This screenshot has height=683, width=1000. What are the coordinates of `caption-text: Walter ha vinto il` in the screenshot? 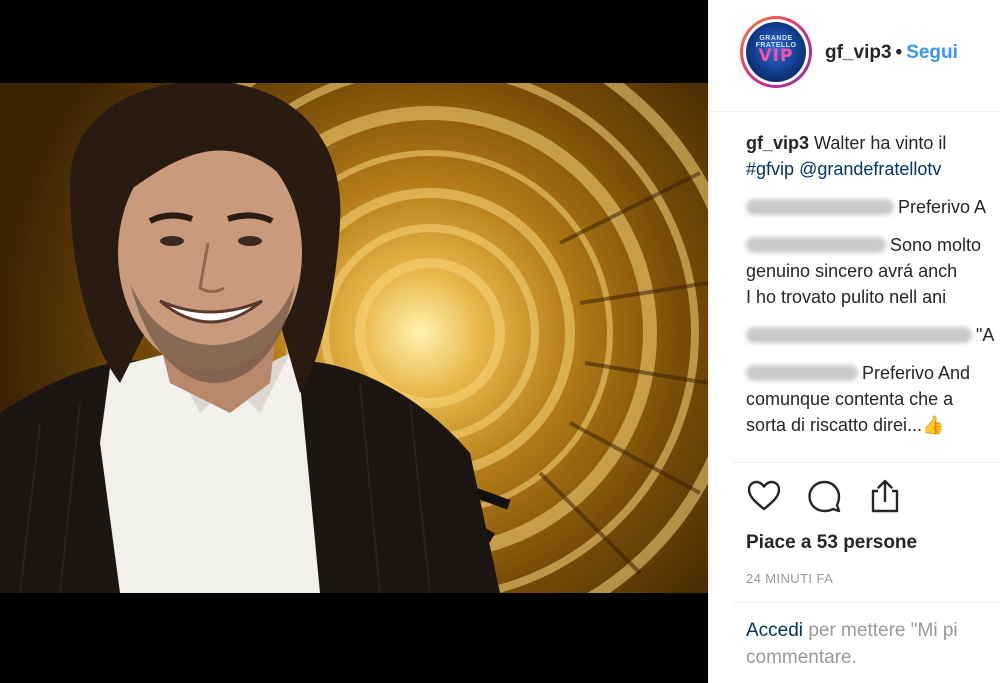 It's located at (880, 143).